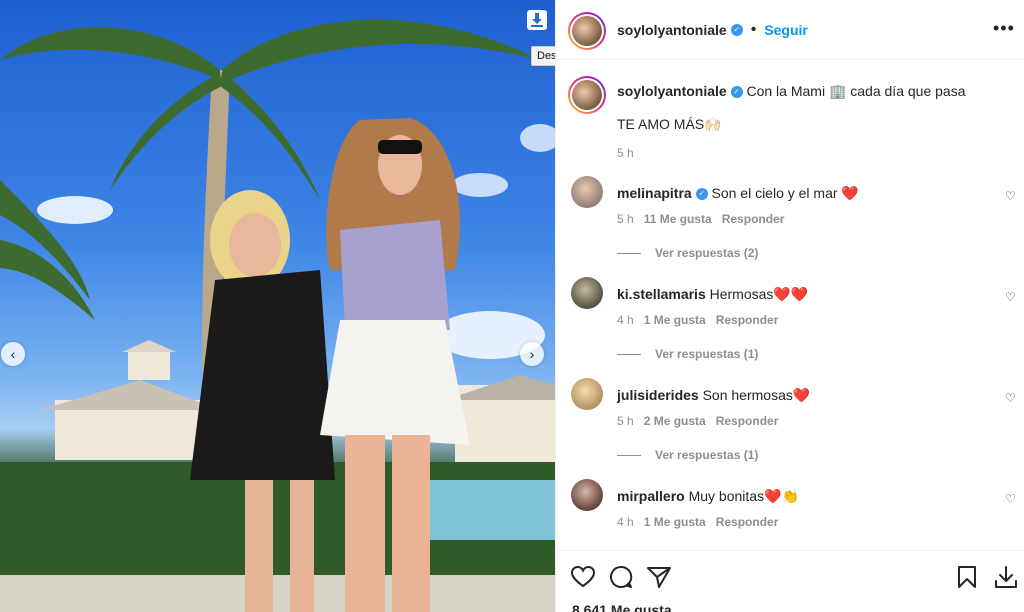 This screenshot has width=1024, height=612. I want to click on caption-timestamp: 5 h, so click(625, 153).